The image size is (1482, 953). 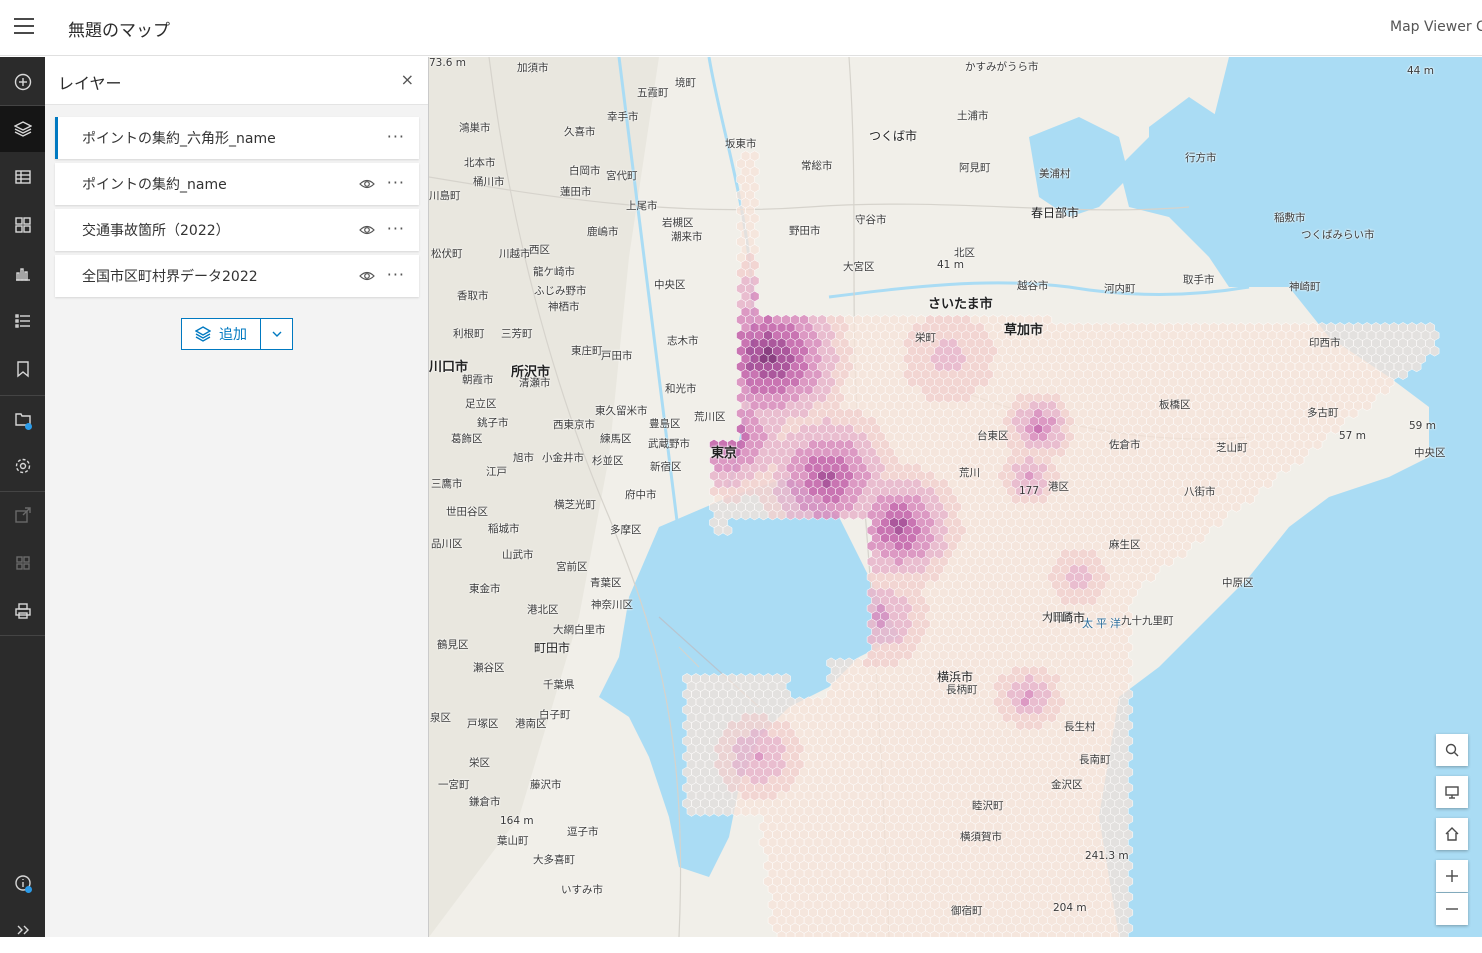 What do you see at coordinates (485, 589) in the screenshot?
I see `map-place-label: 東金市` at bounding box center [485, 589].